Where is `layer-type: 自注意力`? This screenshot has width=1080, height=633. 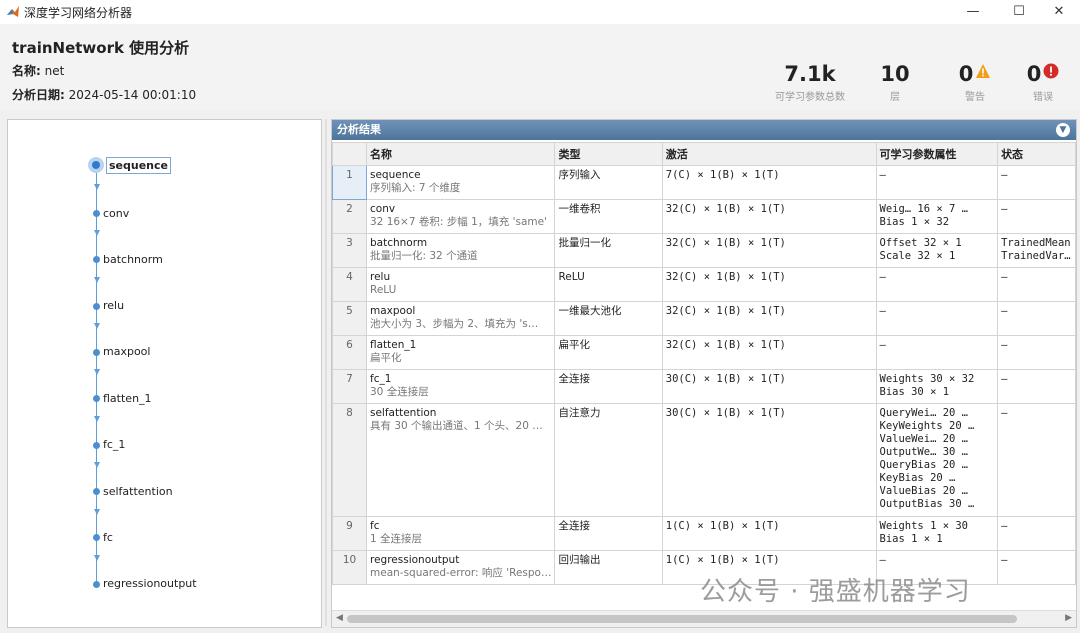
layer-type: 自注意力 is located at coordinates (608, 460).